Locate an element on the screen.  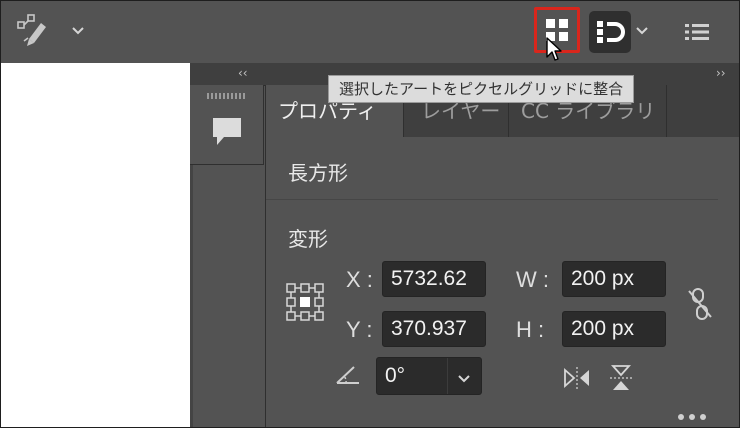
tab-separator is located at coordinates (666, 111).